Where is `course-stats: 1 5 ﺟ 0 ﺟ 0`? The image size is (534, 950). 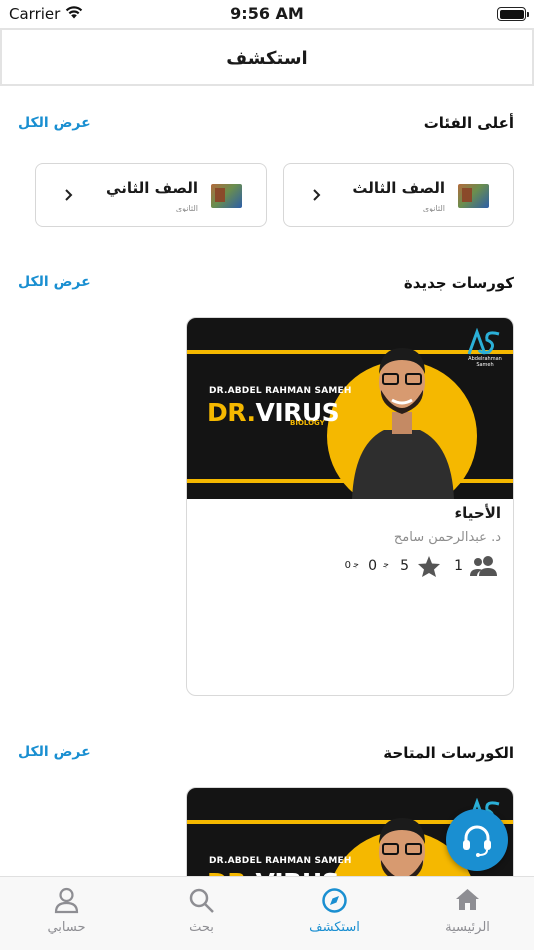
course-stats: 1 5 ﺟ 0 ﺟ 0 is located at coordinates (349, 567).